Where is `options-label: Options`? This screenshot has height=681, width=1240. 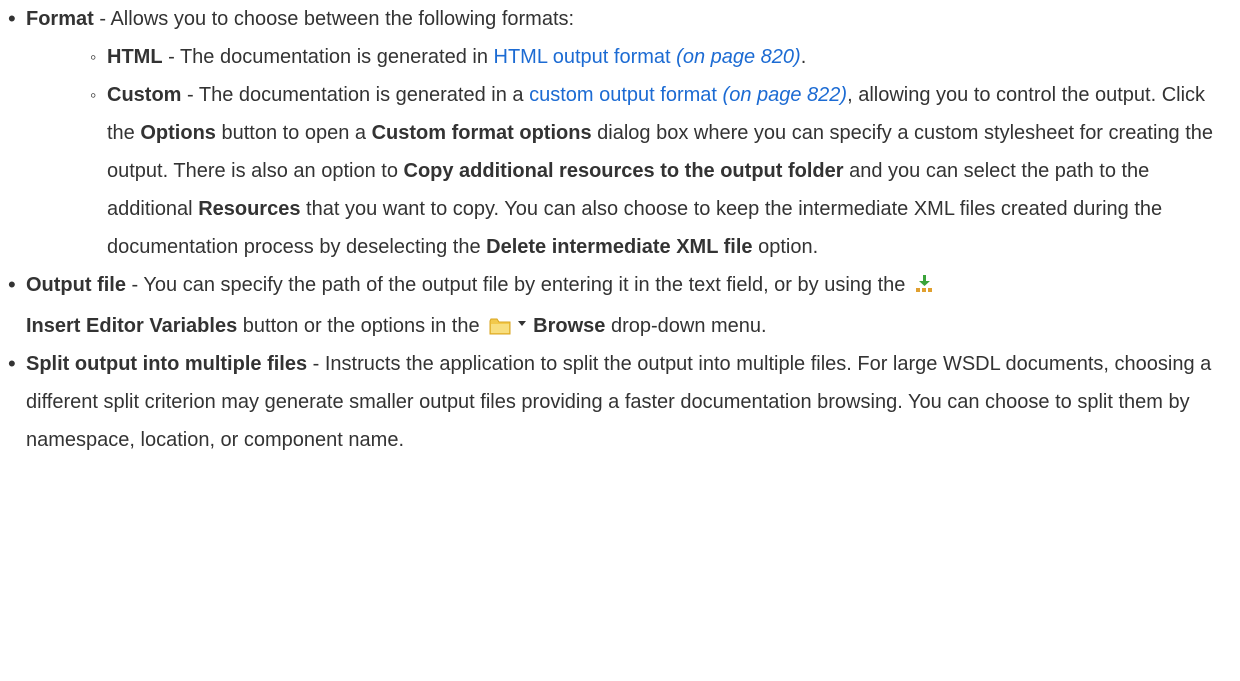
options-label: Options is located at coordinates (178, 133).